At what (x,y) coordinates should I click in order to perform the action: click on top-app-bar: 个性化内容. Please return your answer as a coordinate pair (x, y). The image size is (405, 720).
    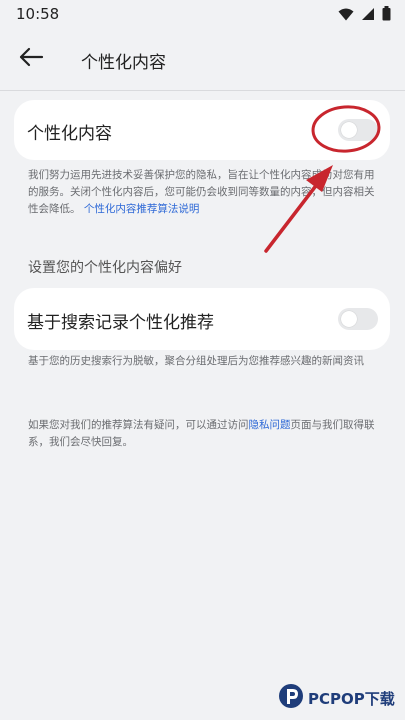
    Looking at the image, I should click on (202, 60).